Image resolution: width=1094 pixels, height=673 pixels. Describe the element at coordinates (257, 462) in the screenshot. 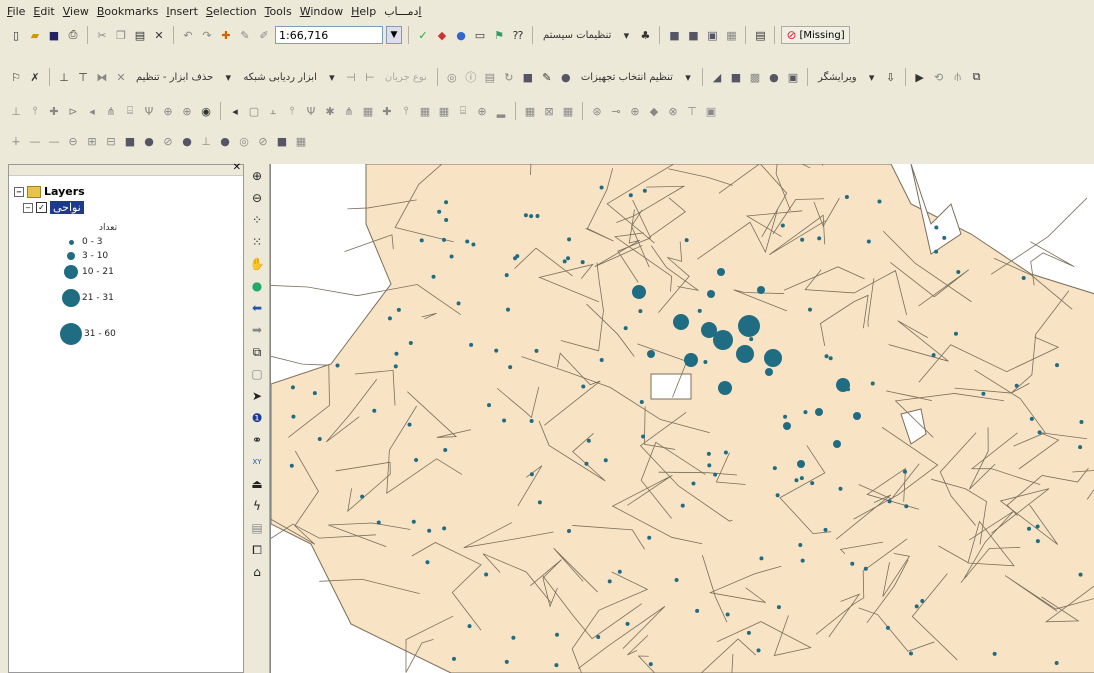

I see `go-to-xy-icon: XY` at that location.